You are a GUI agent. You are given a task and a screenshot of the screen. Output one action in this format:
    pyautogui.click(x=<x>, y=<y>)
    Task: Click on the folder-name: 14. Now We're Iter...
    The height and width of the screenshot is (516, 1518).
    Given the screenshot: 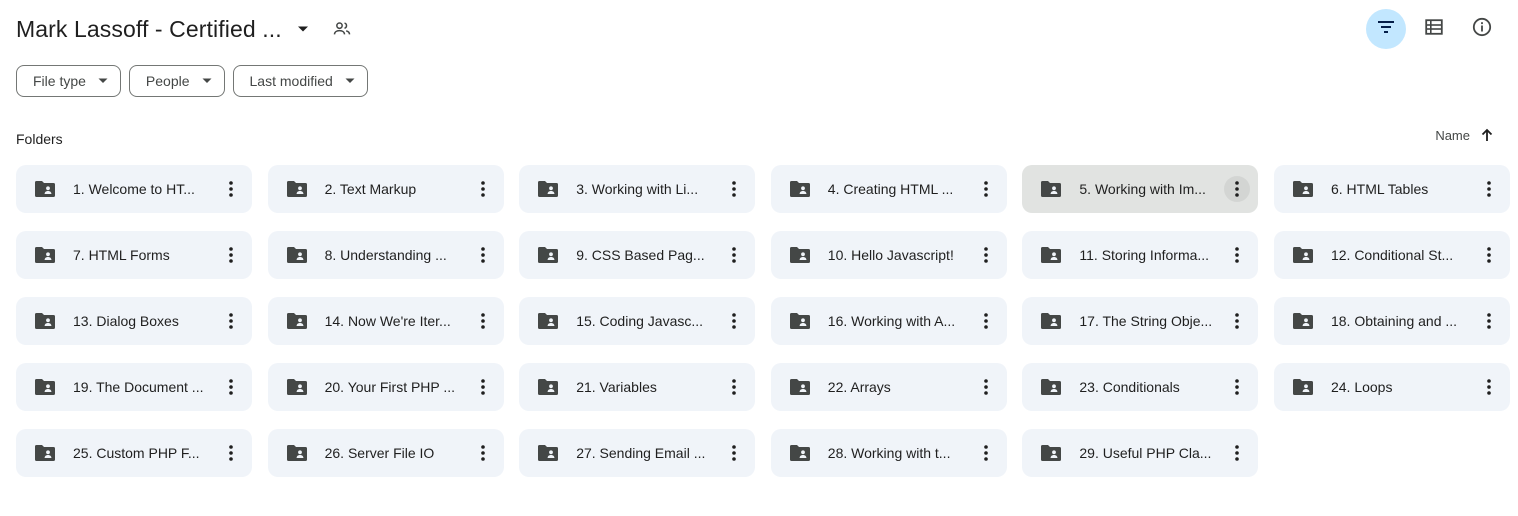 What is the action you would take?
    pyautogui.click(x=387, y=321)
    